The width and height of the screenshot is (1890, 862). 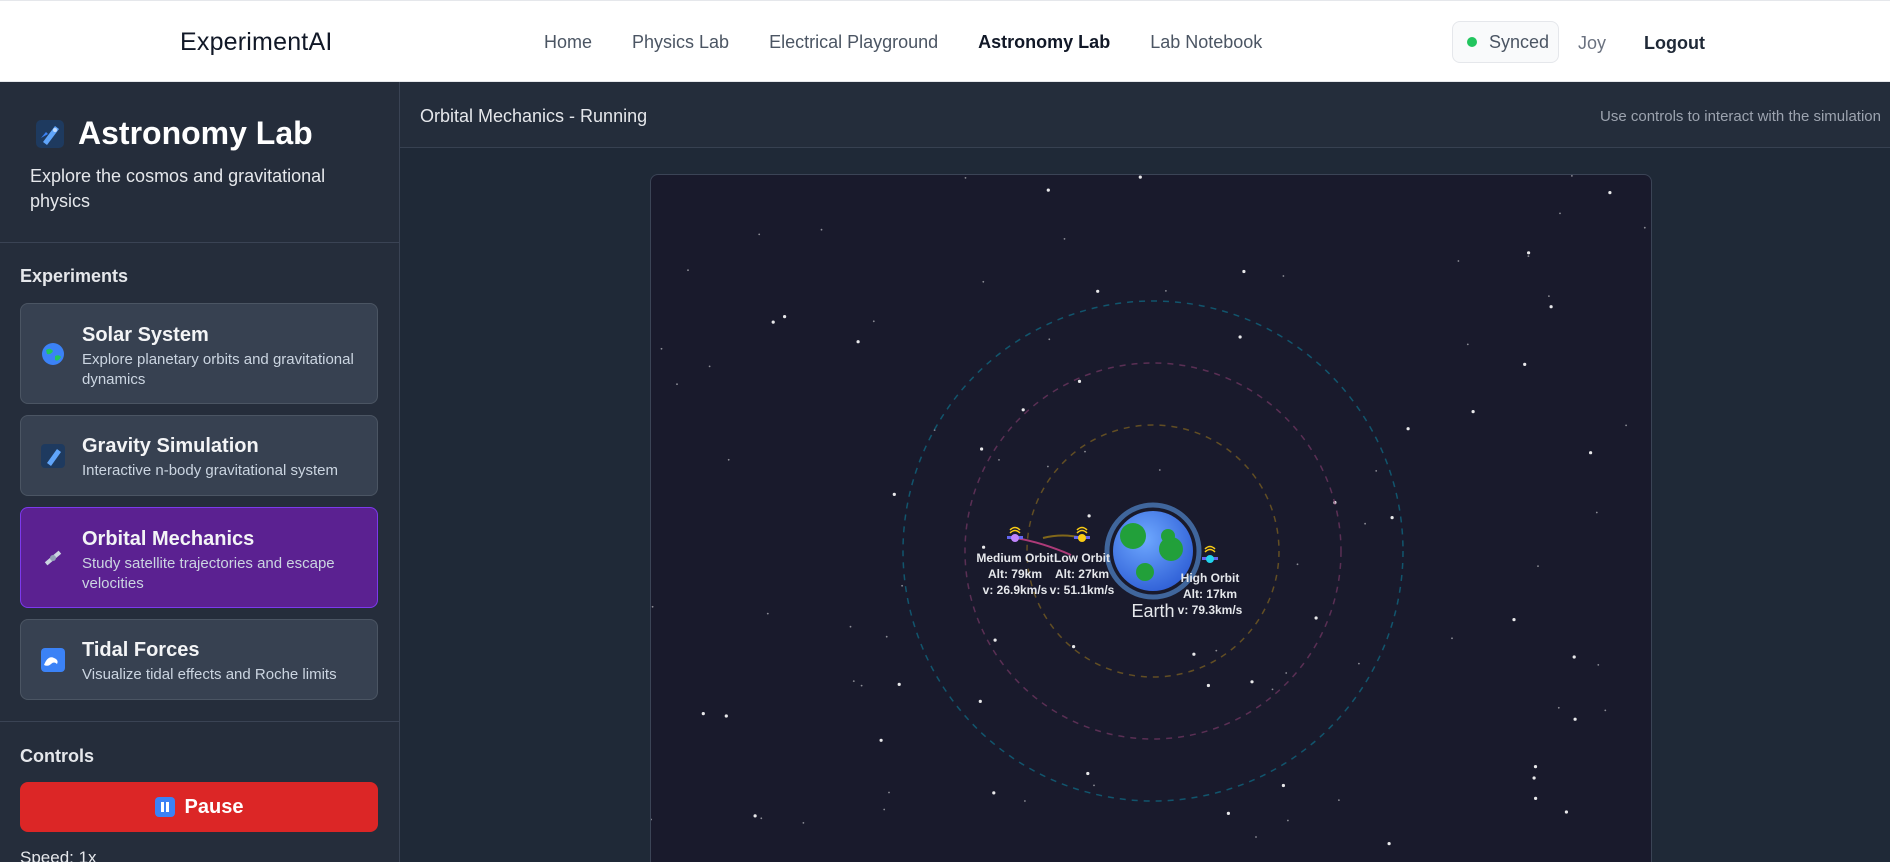 What do you see at coordinates (1082, 558) in the screenshot?
I see `satellite-name: Low Orbit` at bounding box center [1082, 558].